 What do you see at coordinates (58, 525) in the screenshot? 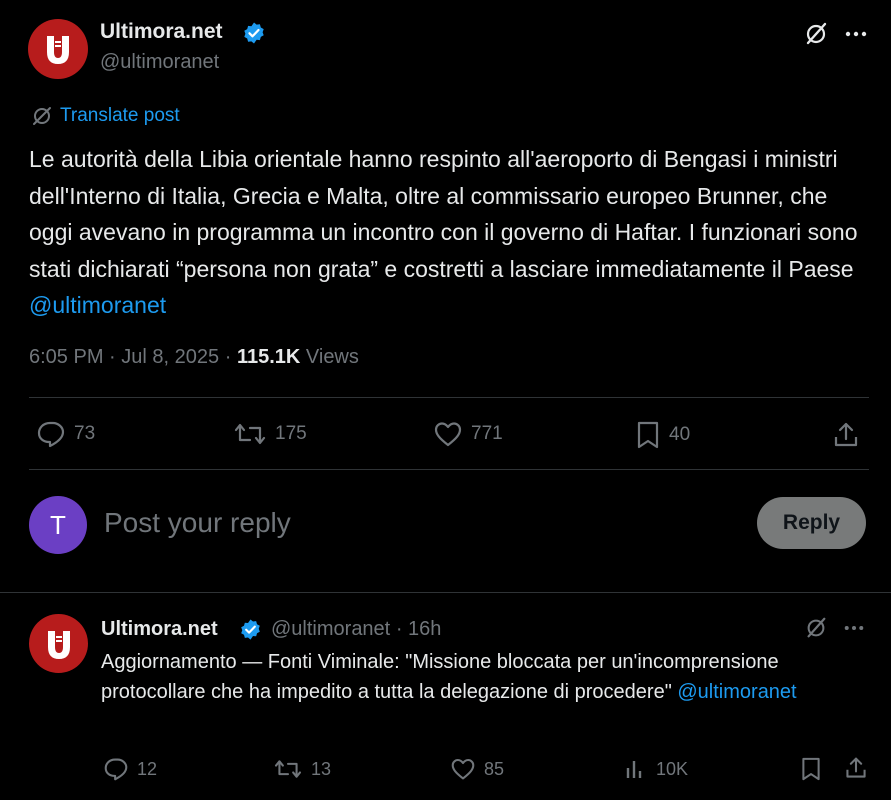
I see `user-avatar: T` at bounding box center [58, 525].